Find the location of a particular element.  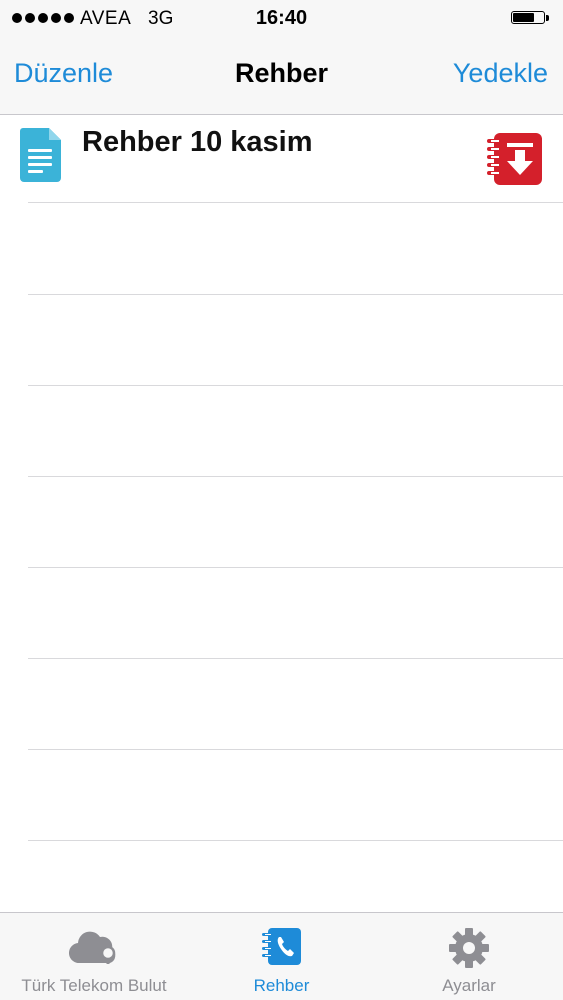

tab-label: Türk Telekom Bulut is located at coordinates (94, 985).